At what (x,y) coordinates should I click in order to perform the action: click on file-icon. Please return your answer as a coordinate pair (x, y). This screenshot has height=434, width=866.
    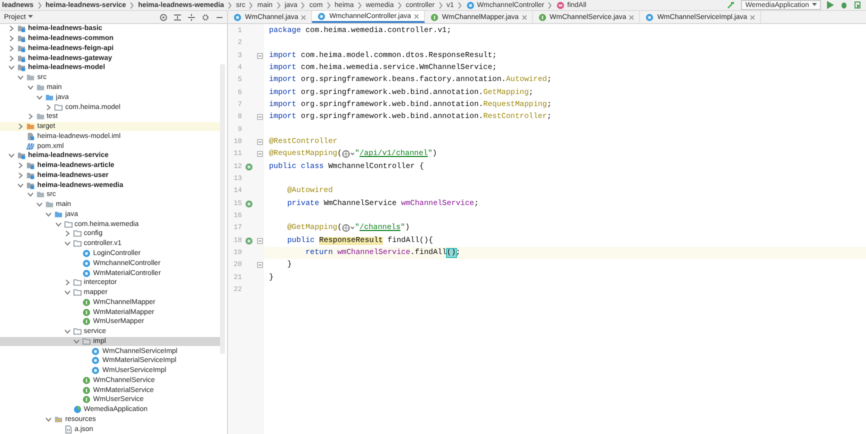
    Looking at the image, I should click on (31, 136).